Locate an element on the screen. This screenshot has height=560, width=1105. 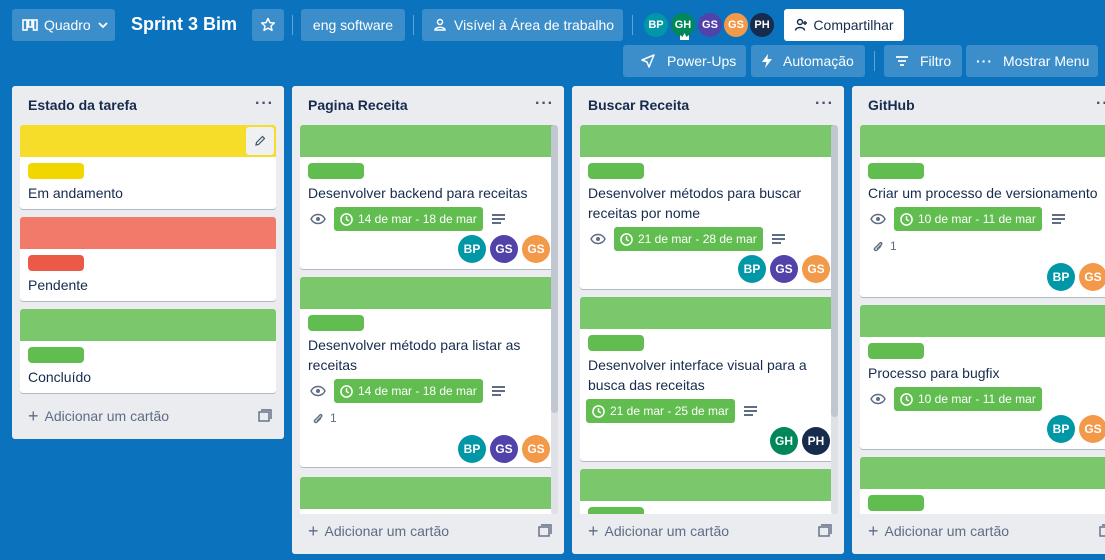
show-menu-button: ··· Mostrar Menu is located at coordinates (1032, 61).